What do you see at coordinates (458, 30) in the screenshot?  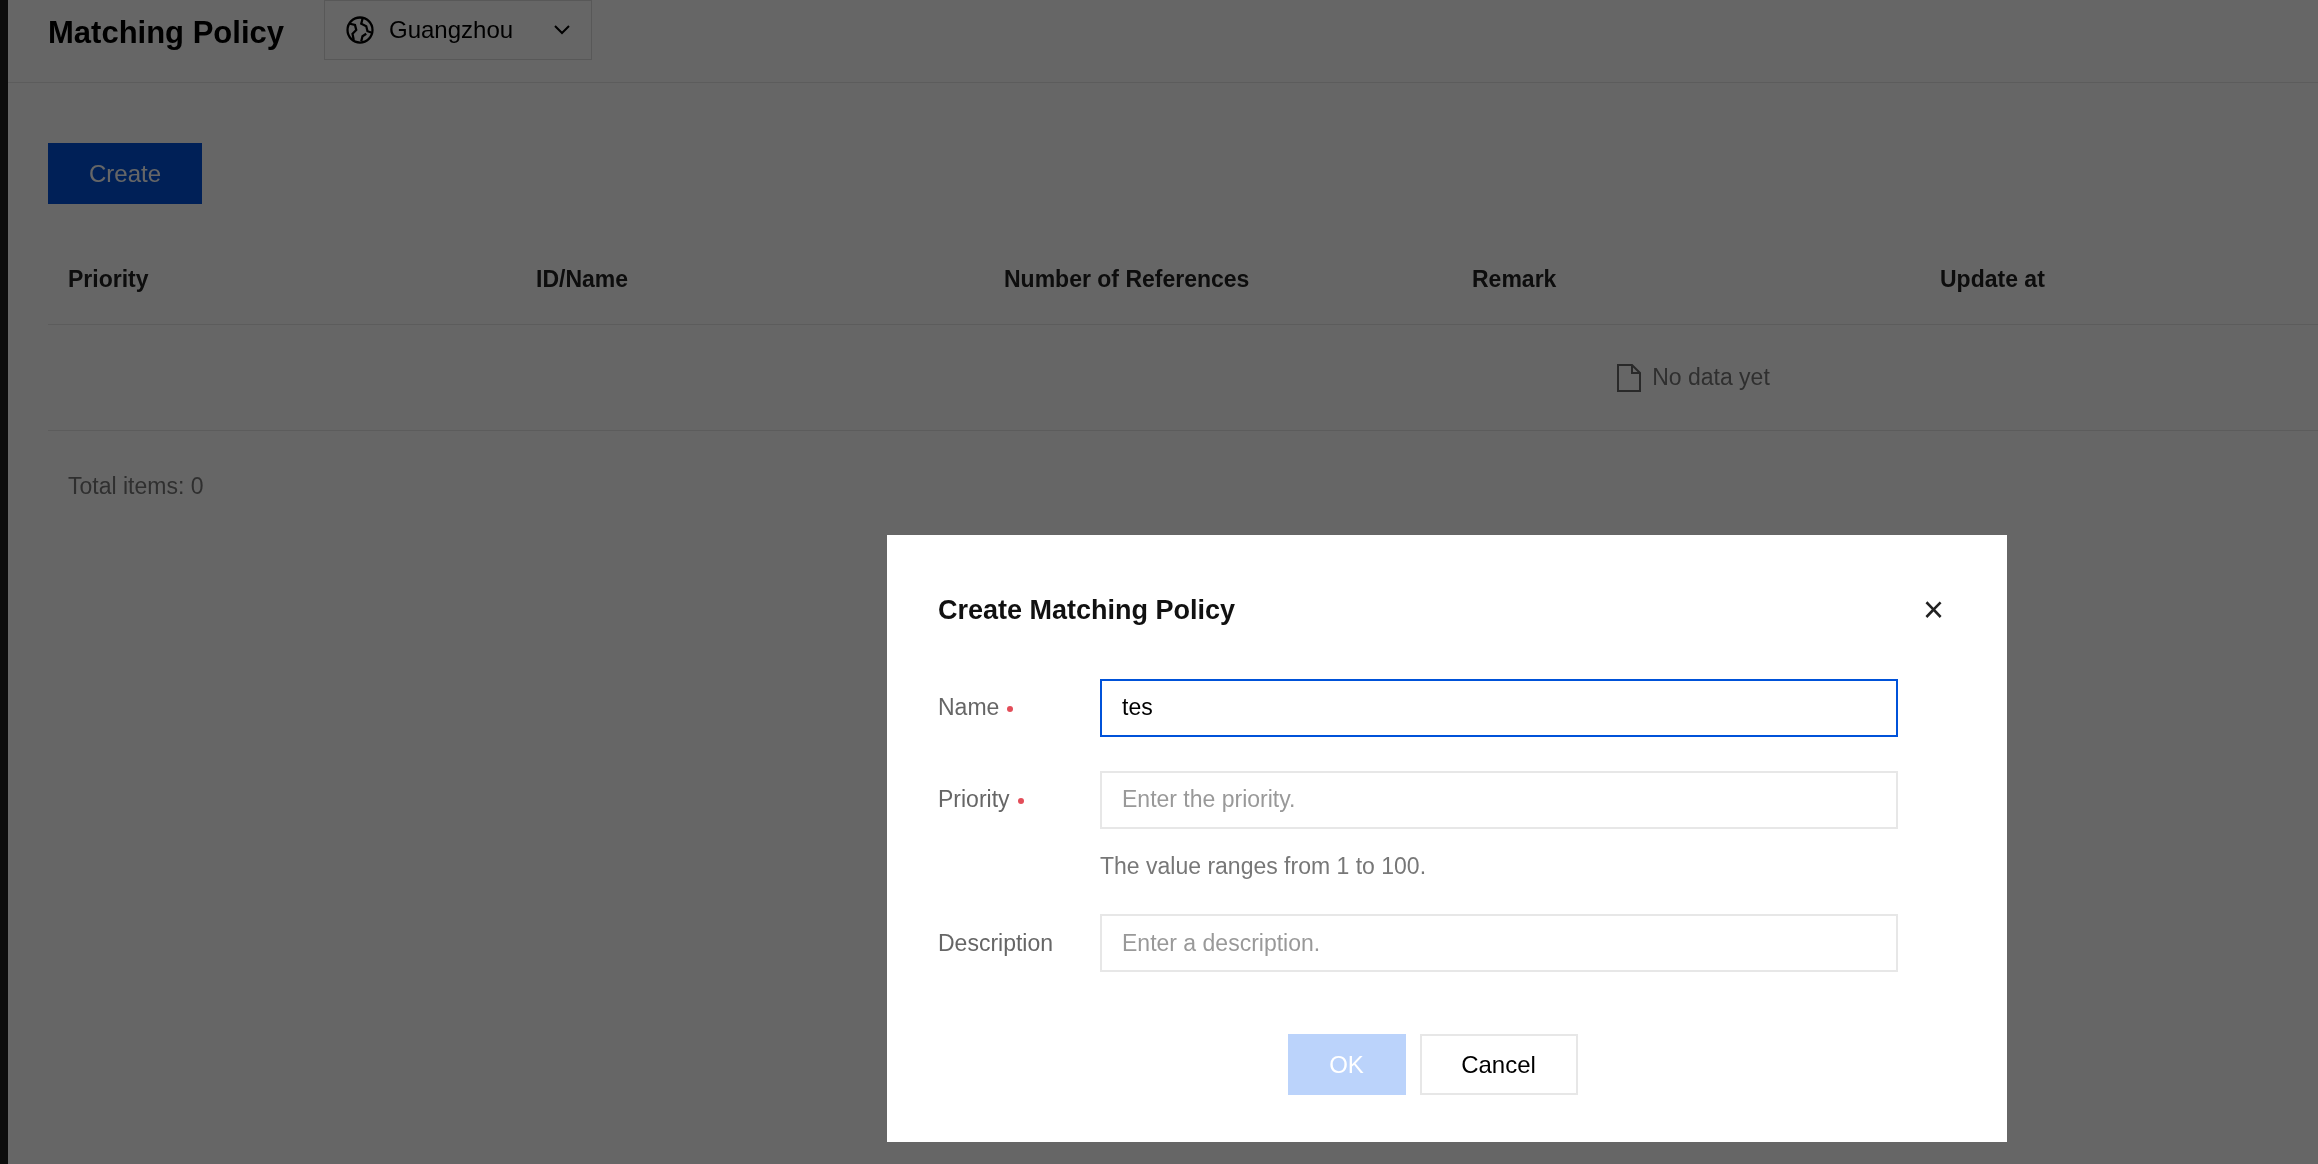 I see `region-select: Guangzhou` at bounding box center [458, 30].